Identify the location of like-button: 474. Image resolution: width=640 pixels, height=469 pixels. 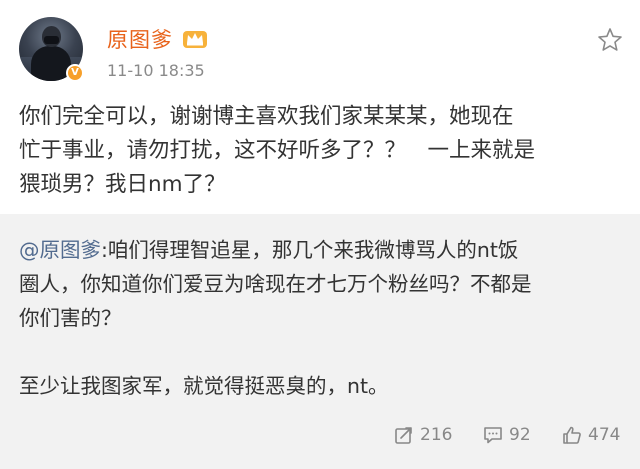
(591, 435).